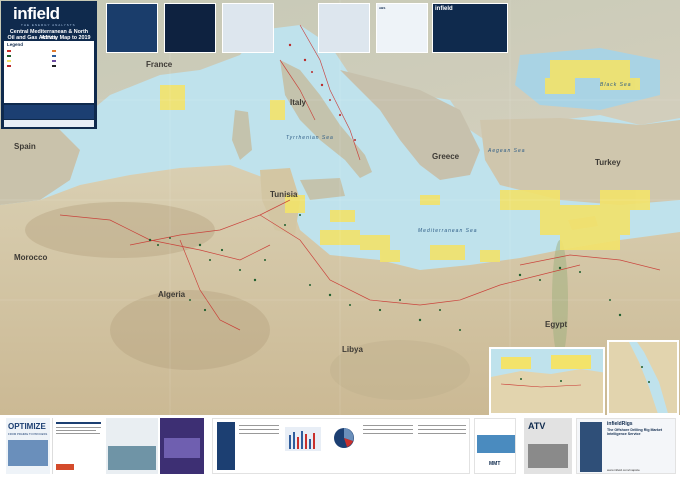 This screenshot has width=680, height=477. I want to click on inset-map-nile-delta, so click(547, 381).